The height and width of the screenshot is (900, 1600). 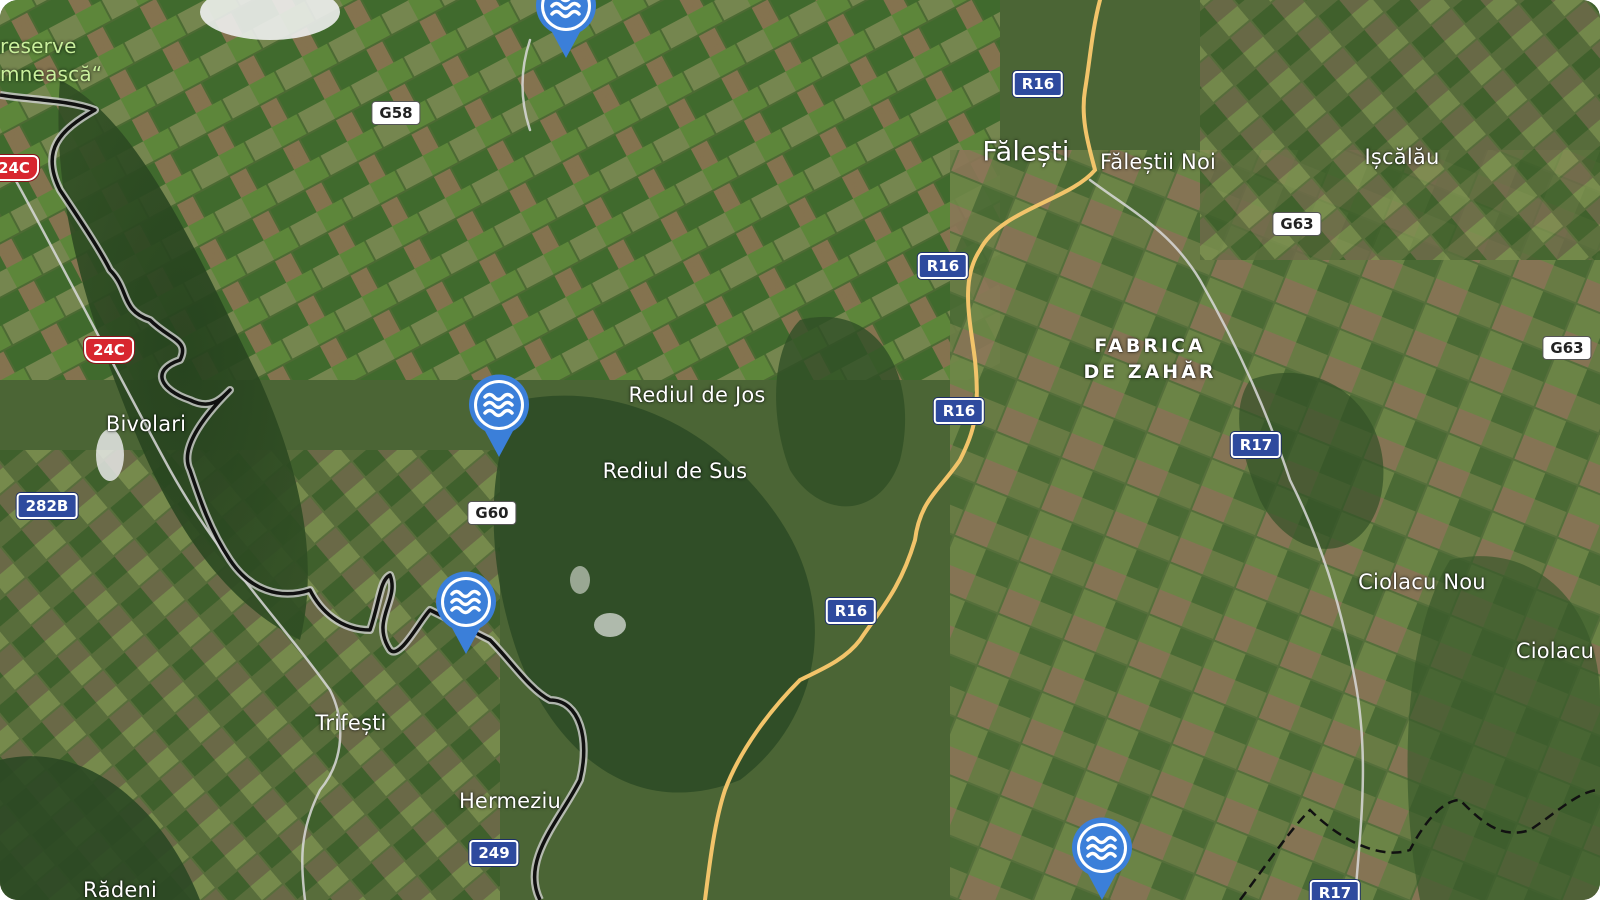 What do you see at coordinates (120, 889) in the screenshot?
I see `place-label-radeni: Rădeni` at bounding box center [120, 889].